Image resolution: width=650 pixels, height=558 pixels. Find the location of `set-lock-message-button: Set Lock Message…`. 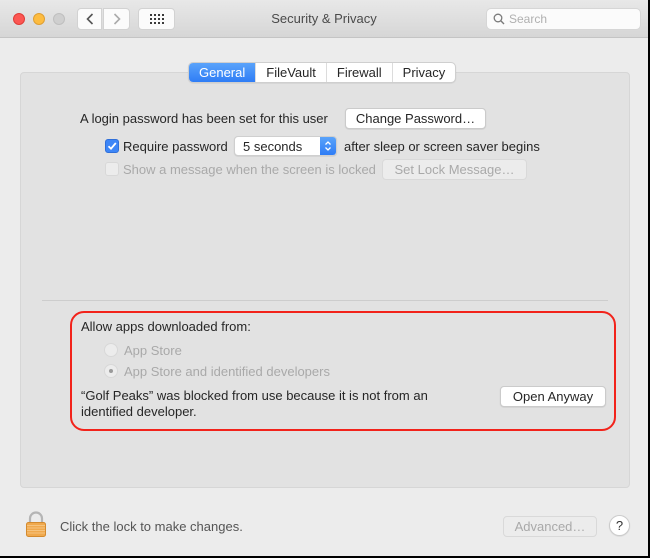

set-lock-message-button: Set Lock Message… is located at coordinates (454, 169).